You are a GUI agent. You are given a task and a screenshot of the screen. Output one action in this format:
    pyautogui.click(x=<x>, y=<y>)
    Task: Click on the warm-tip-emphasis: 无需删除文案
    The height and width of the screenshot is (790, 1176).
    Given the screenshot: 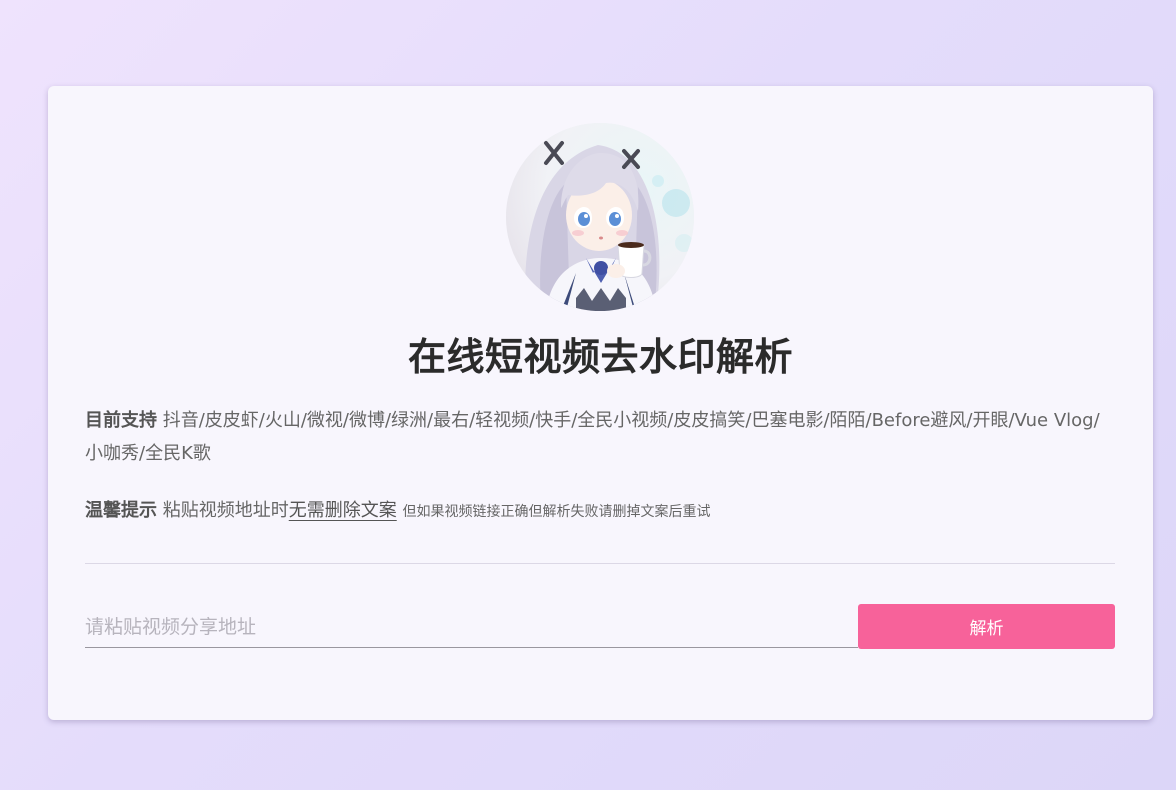 What is the action you would take?
    pyautogui.click(x=342, y=510)
    